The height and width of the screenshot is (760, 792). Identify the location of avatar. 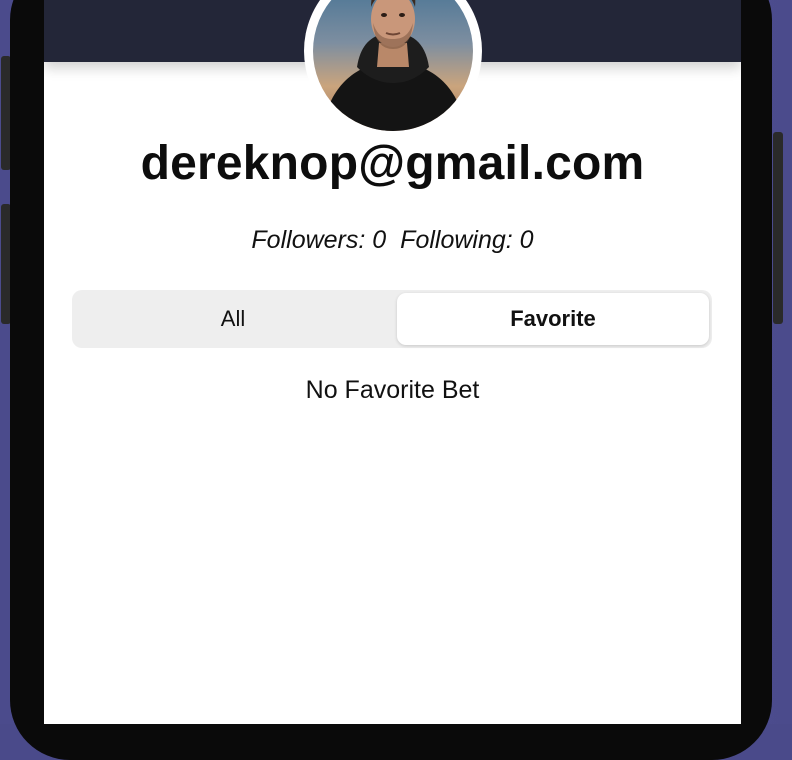
(393, 65).